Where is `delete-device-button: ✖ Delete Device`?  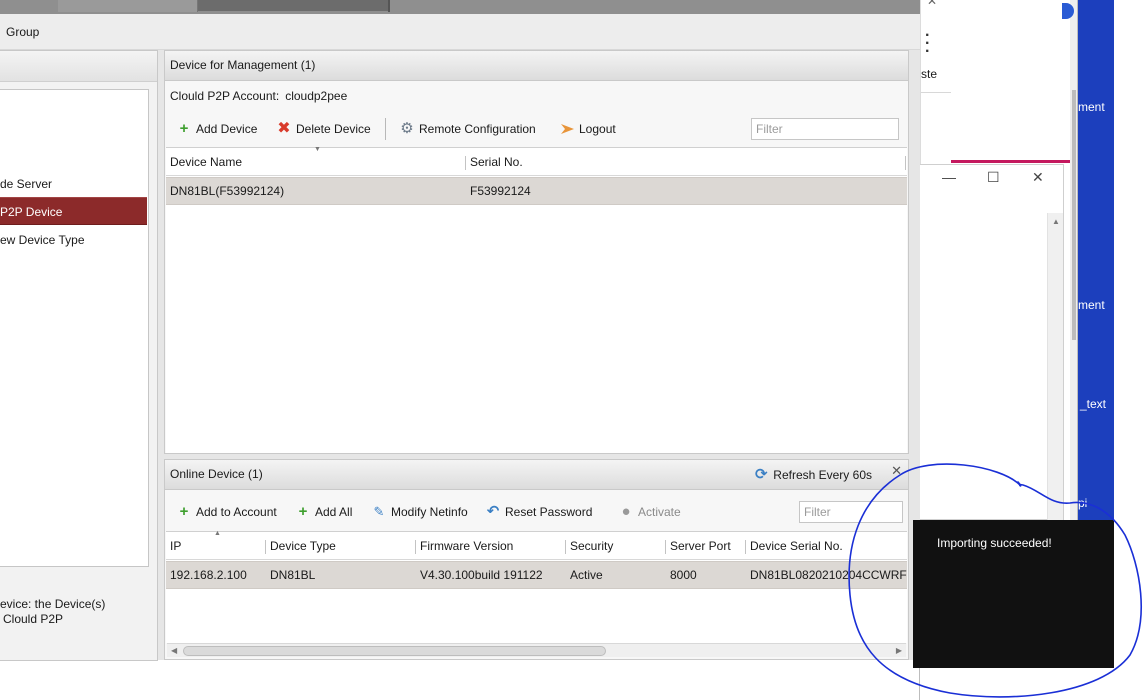
delete-device-button: ✖ Delete Device is located at coordinates (323, 129).